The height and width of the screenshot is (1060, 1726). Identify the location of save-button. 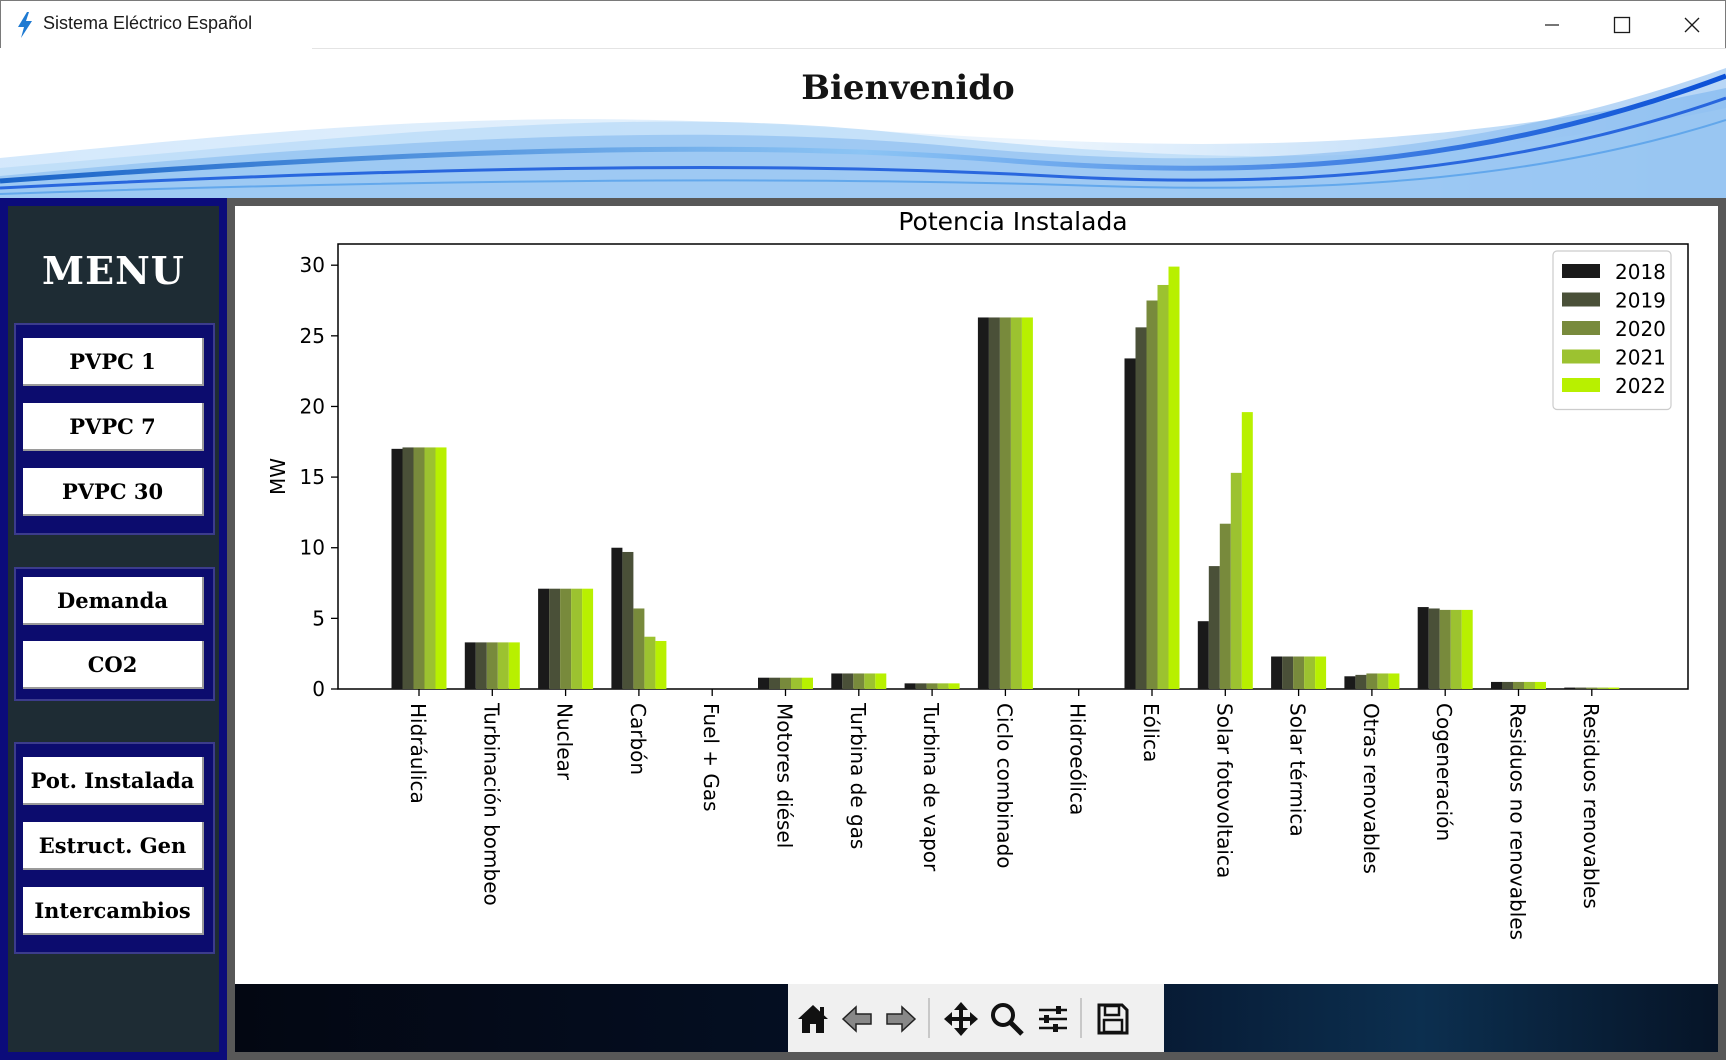
(1113, 1019).